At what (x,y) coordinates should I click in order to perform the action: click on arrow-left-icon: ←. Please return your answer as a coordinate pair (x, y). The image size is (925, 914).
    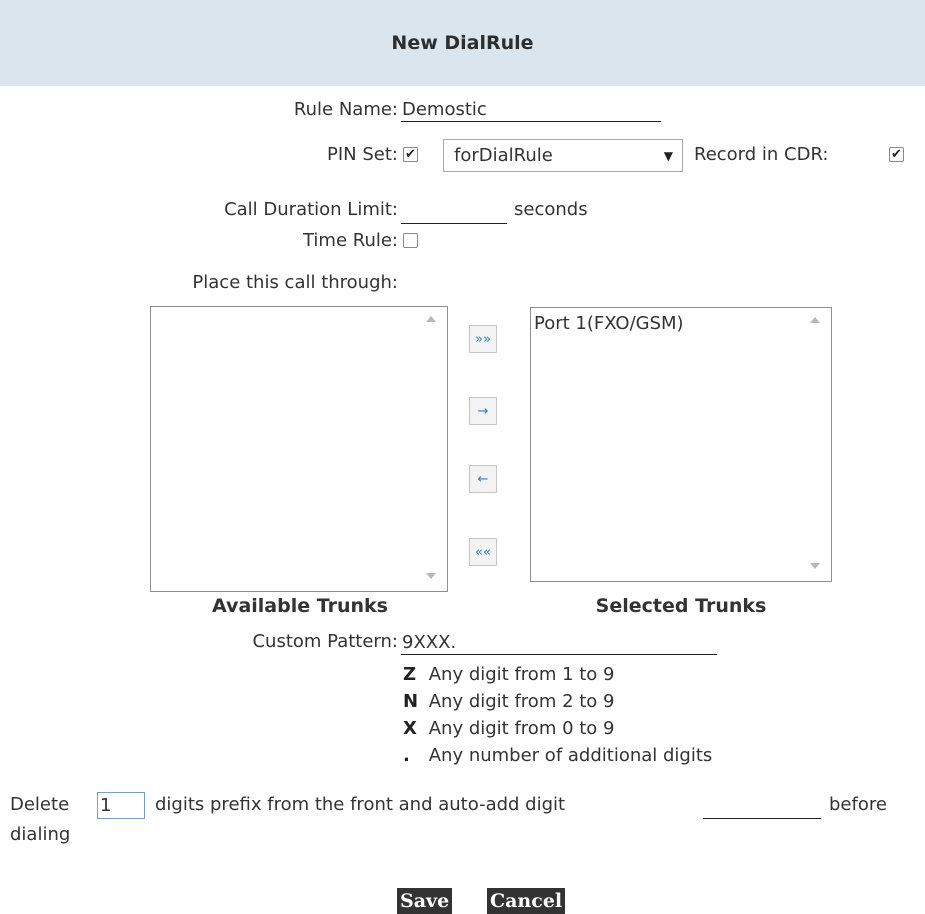
    Looking at the image, I should click on (483, 479).